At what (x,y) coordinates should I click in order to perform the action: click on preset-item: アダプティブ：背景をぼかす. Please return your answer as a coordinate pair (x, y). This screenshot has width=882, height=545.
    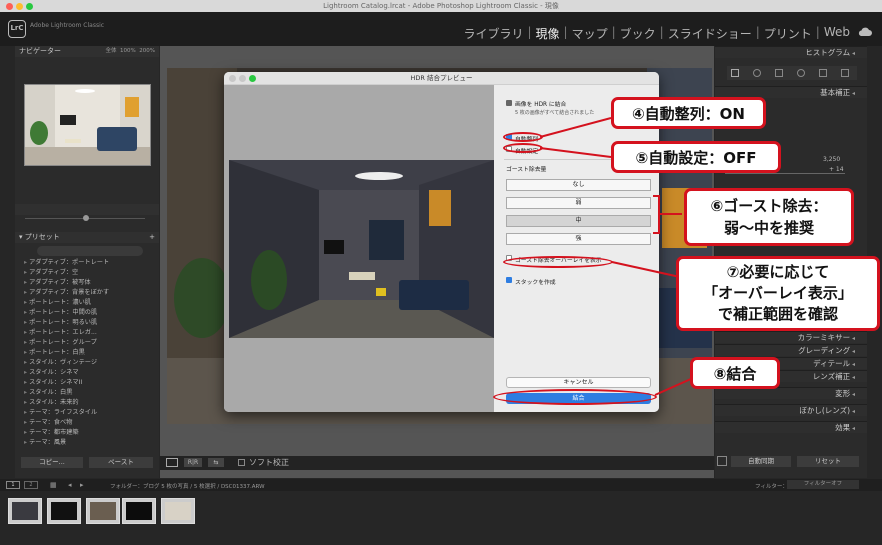
    Looking at the image, I should click on (87, 293).